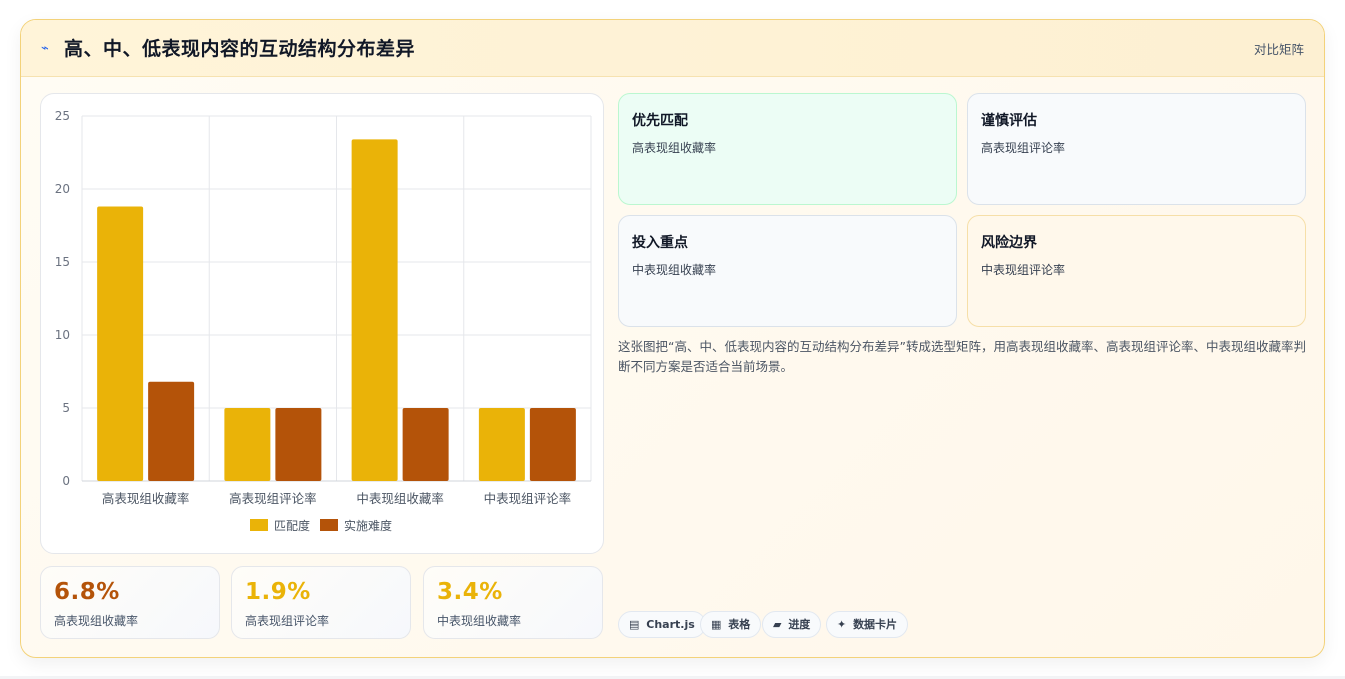  Describe the element at coordinates (66, 408) in the screenshot. I see `y-tick-label: 5` at that location.